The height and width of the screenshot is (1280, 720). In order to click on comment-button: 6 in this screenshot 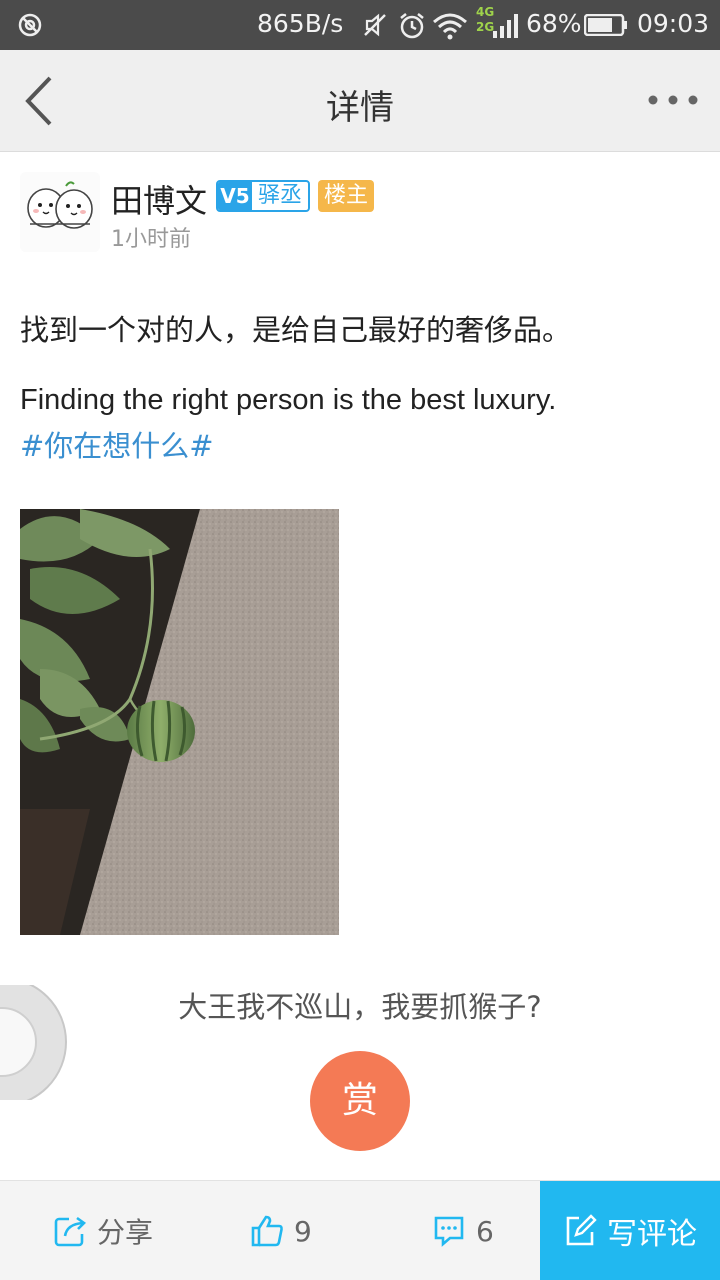, I will do `click(463, 1230)`.